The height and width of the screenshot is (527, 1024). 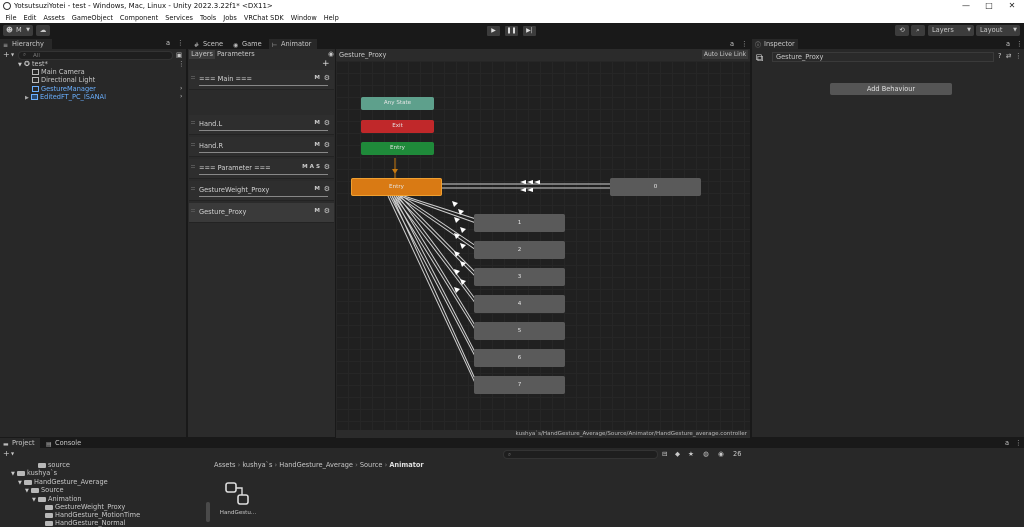 What do you see at coordinates (65, 97) in the screenshot?
I see `hierarchy-item-edited-ft: ▶ EditedFT_PC_ISANAI` at bounding box center [65, 97].